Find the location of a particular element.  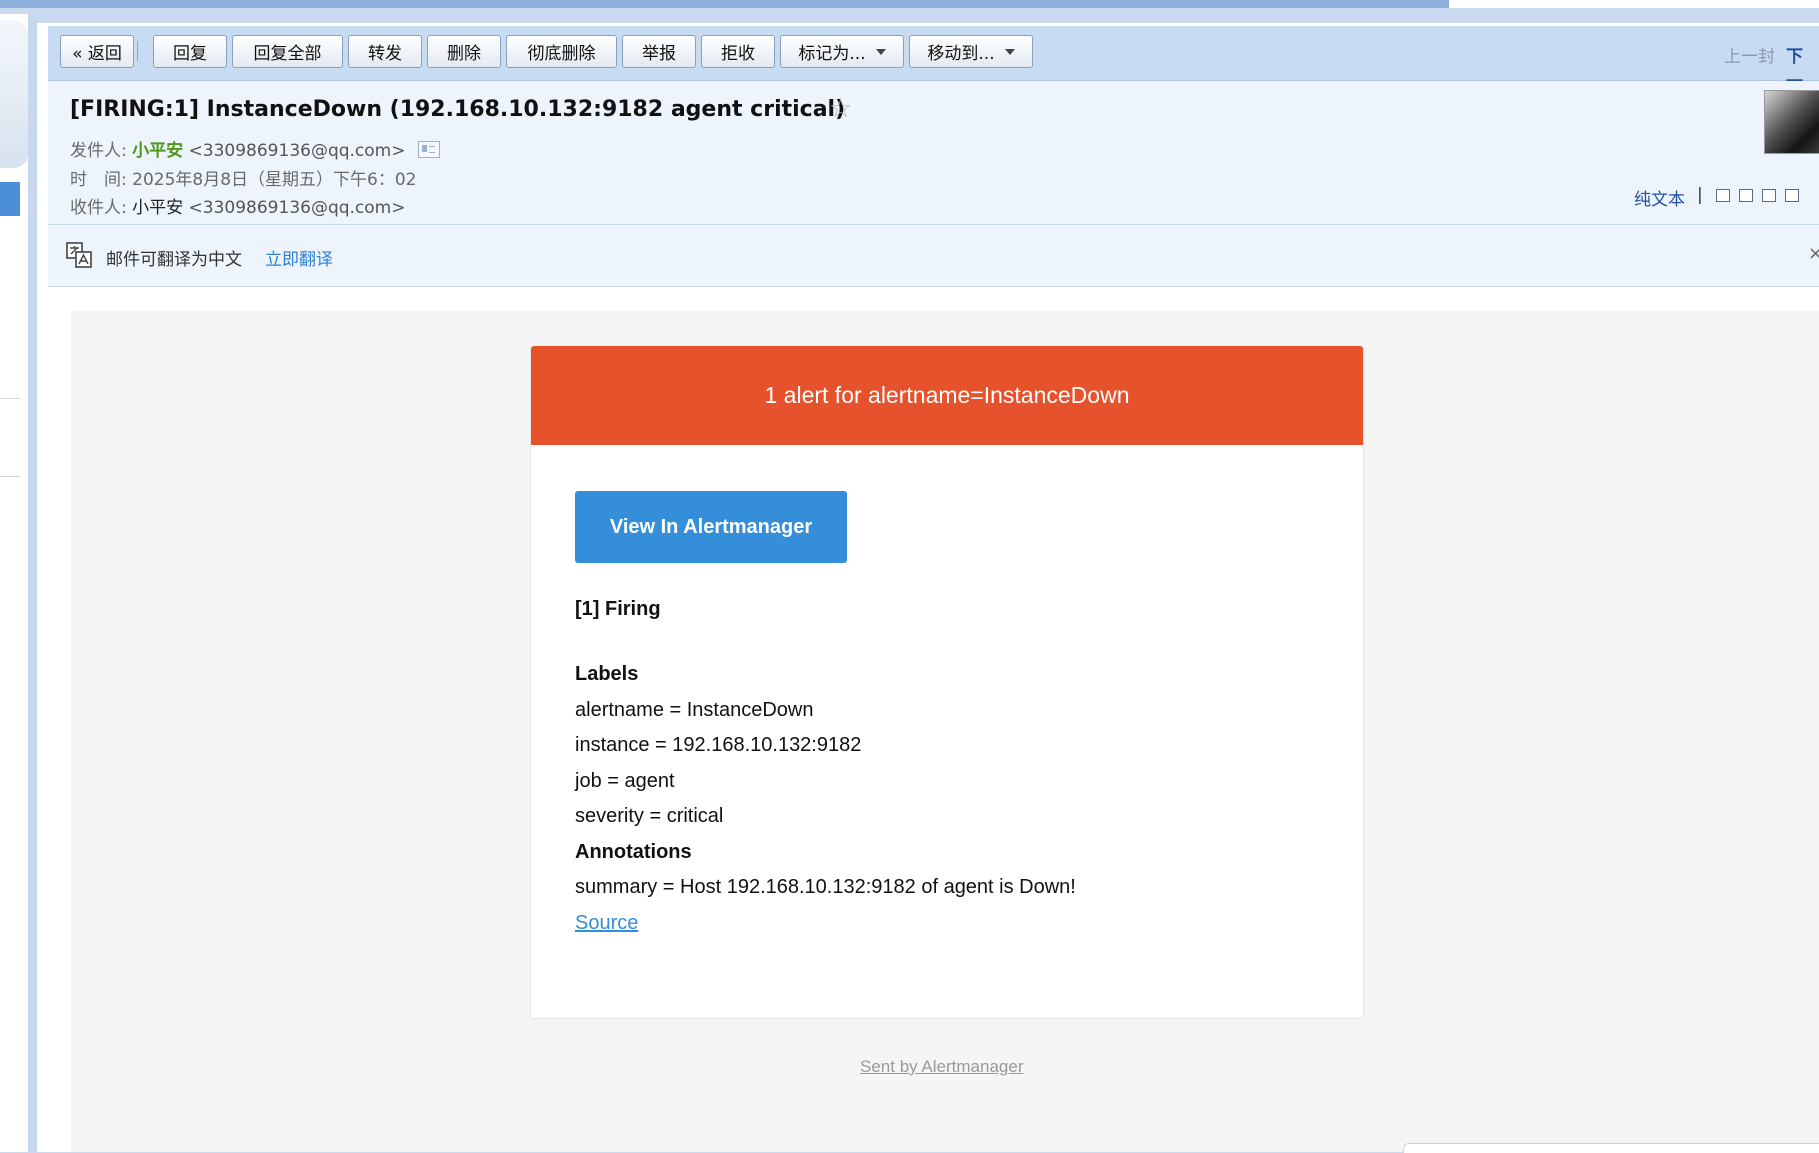

translate-now-link: 立即翻译 is located at coordinates (299, 257).